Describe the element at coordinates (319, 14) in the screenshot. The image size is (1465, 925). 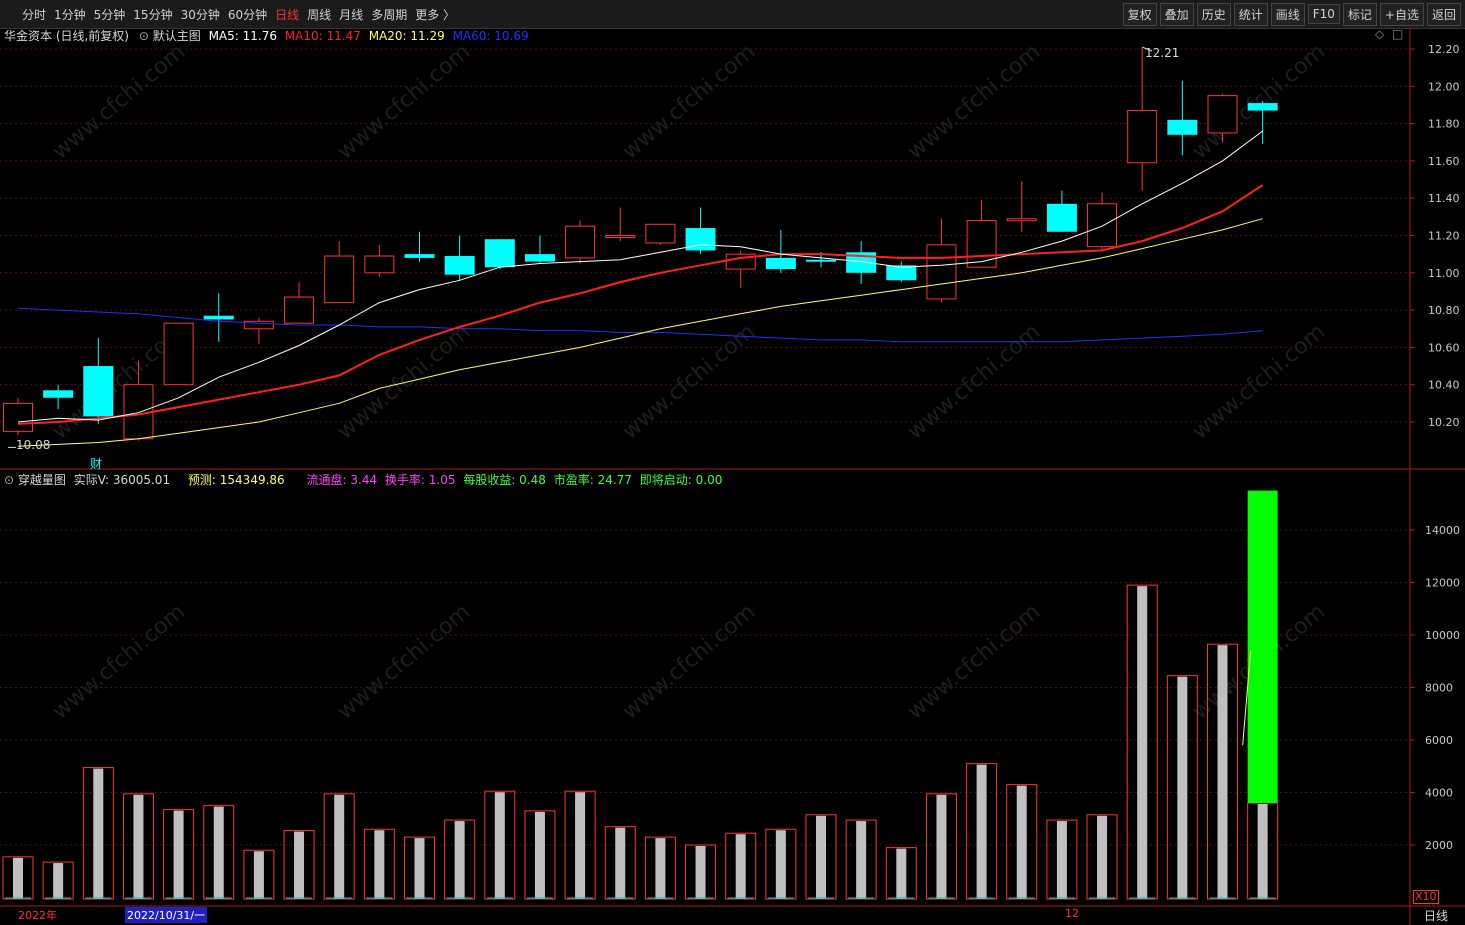
I see `period-tab-7: 周线` at that location.